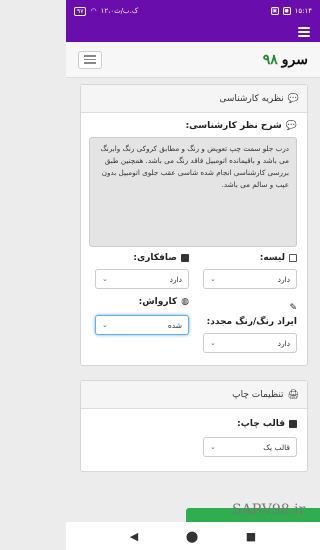  Describe the element at coordinates (274, 11) in the screenshot. I see `app-icon: ▣` at that location.